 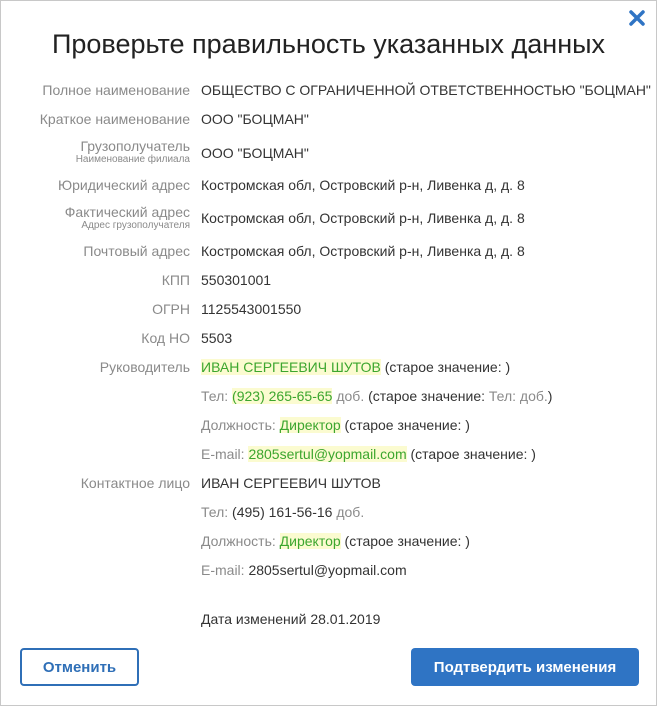 What do you see at coordinates (175, 280) in the screenshot?
I see `kpp-label: КПП` at bounding box center [175, 280].